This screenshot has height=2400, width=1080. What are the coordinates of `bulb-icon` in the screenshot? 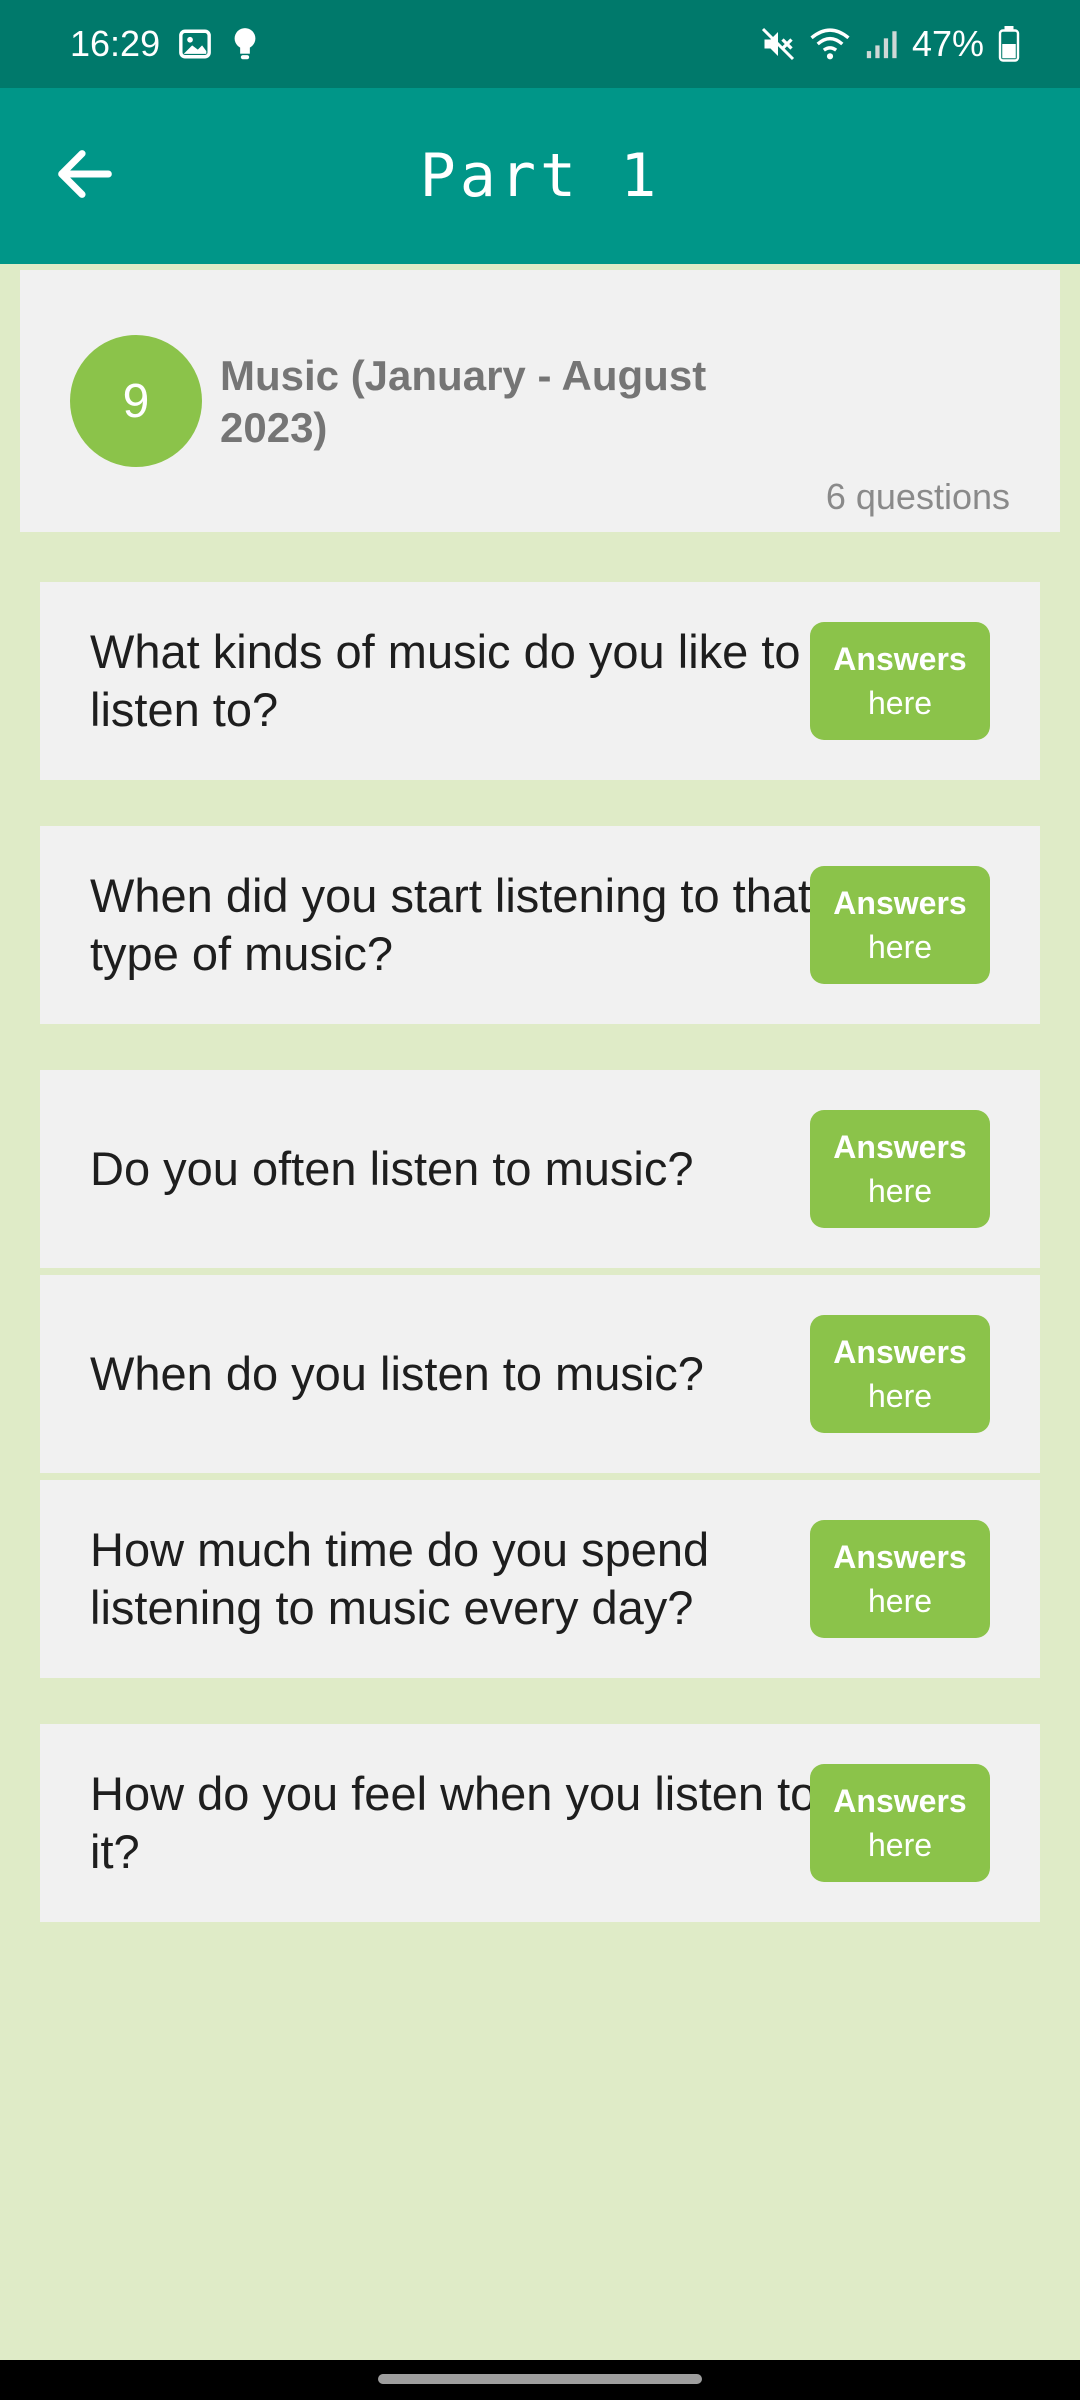 It's located at (245, 44).